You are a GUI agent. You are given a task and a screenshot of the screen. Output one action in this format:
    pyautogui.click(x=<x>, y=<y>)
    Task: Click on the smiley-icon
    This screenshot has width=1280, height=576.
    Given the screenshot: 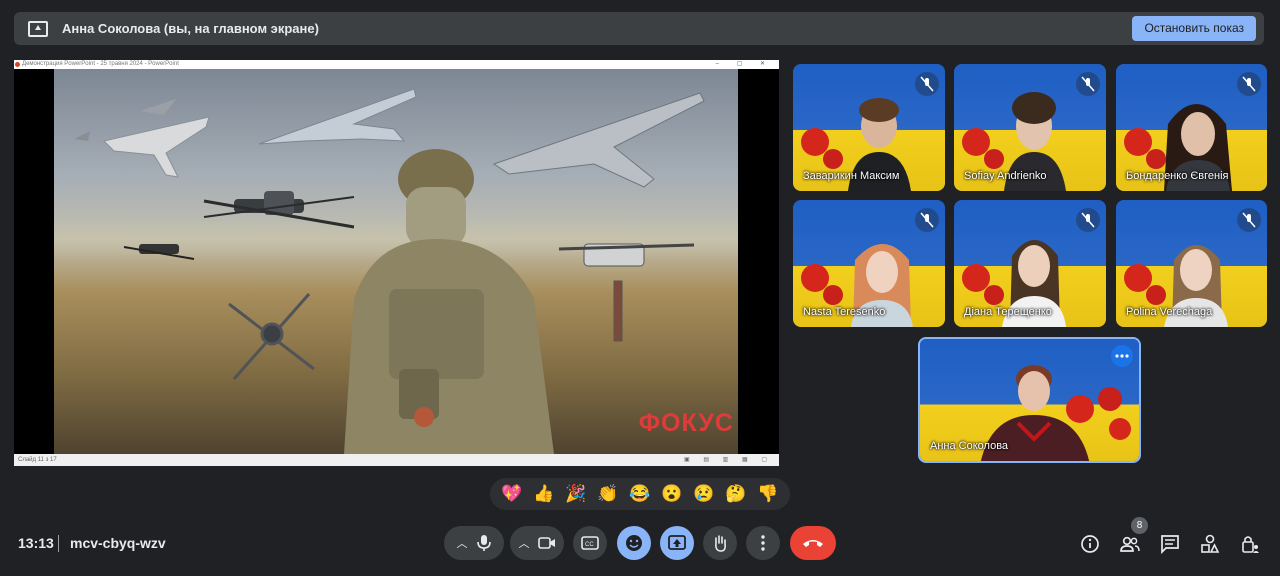 What is the action you would take?
    pyautogui.click(x=634, y=543)
    